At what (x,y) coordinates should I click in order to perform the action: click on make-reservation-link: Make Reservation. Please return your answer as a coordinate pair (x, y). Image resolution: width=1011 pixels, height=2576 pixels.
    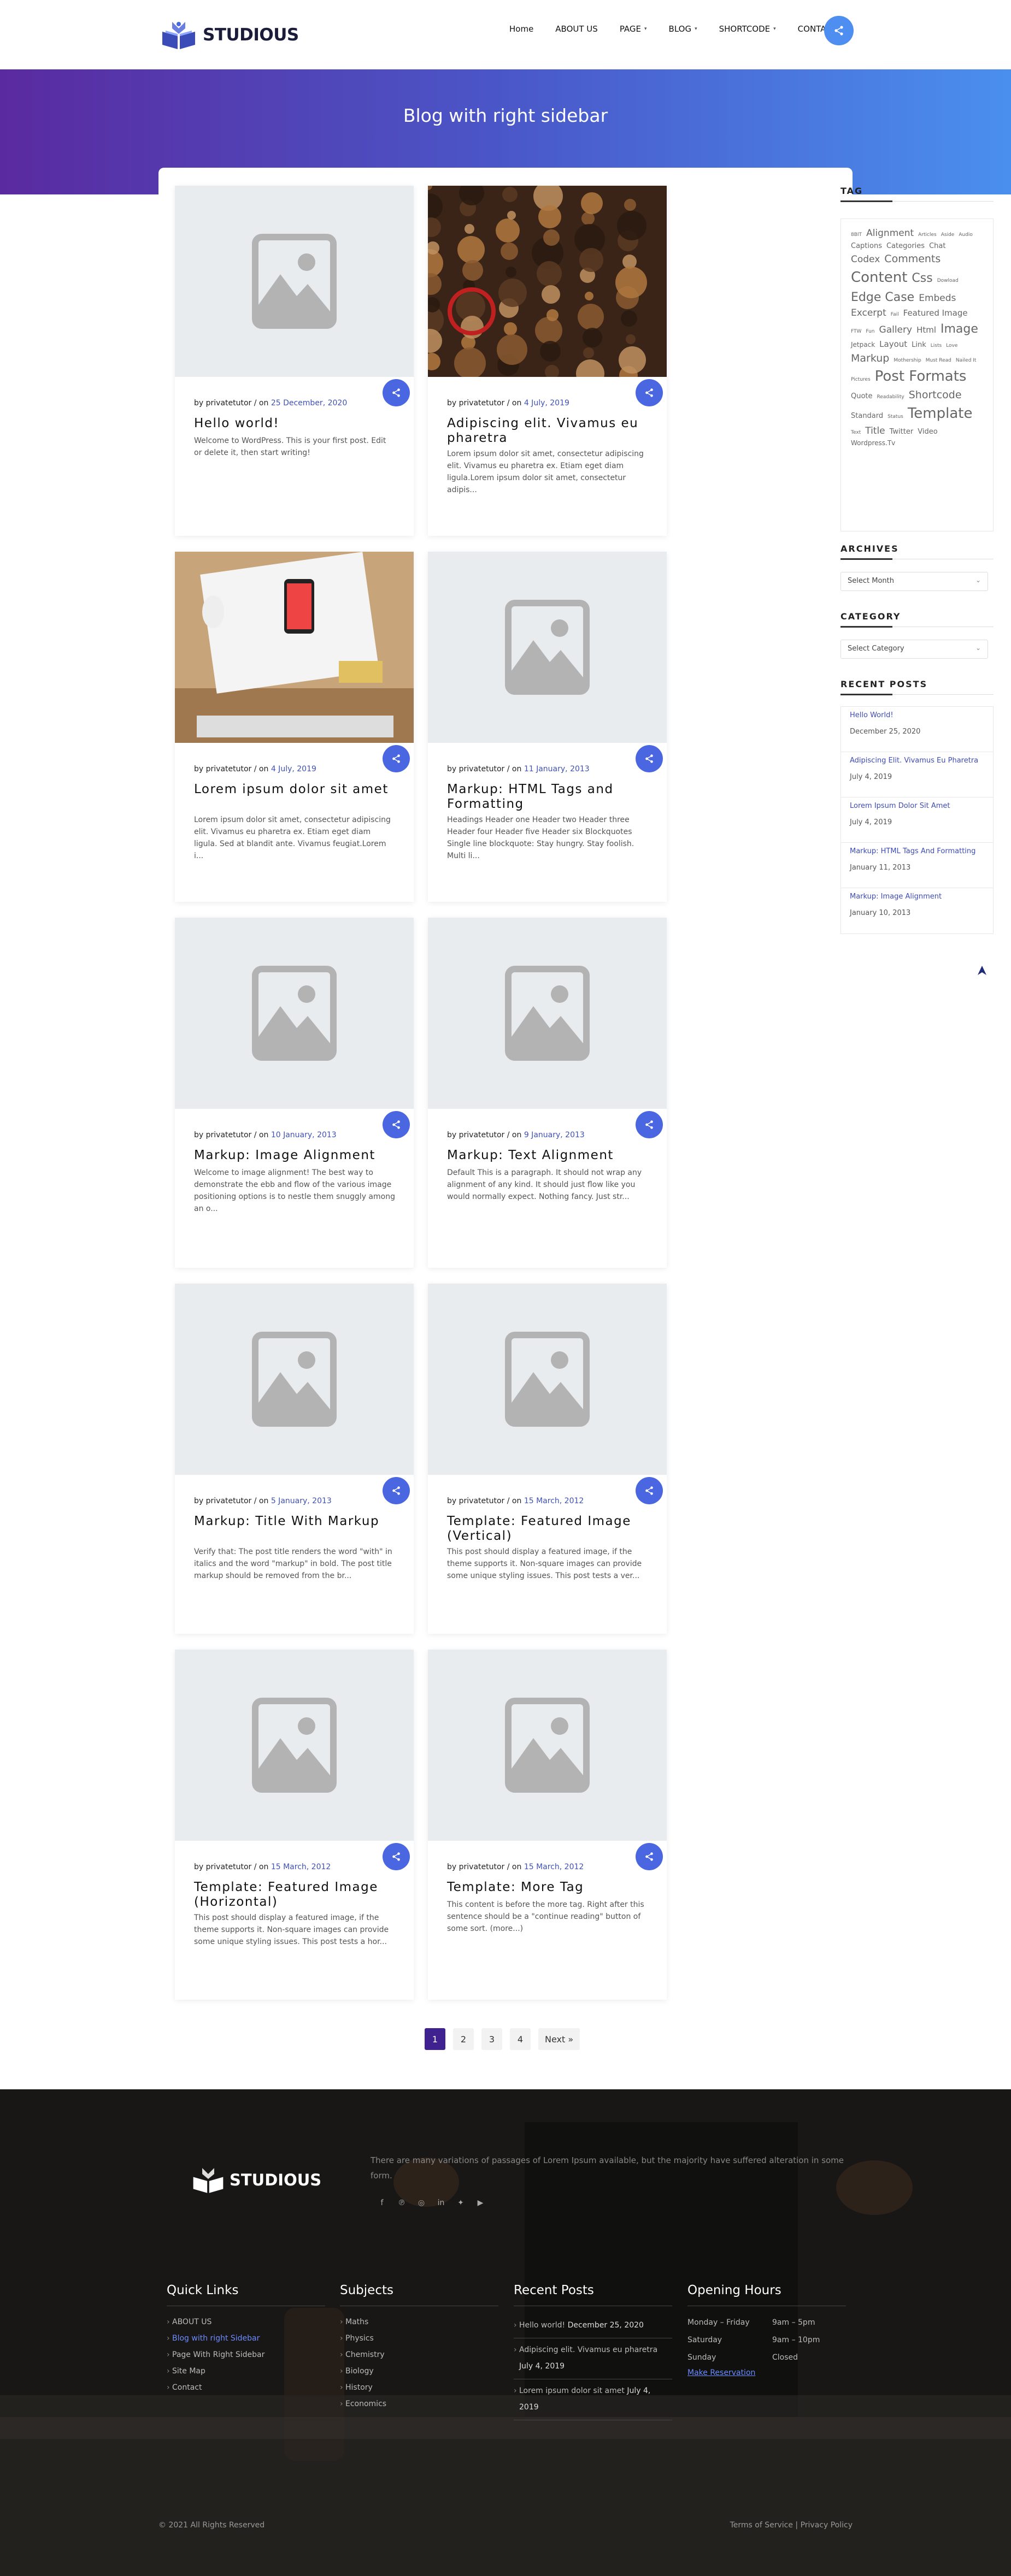
    Looking at the image, I should click on (721, 2372).